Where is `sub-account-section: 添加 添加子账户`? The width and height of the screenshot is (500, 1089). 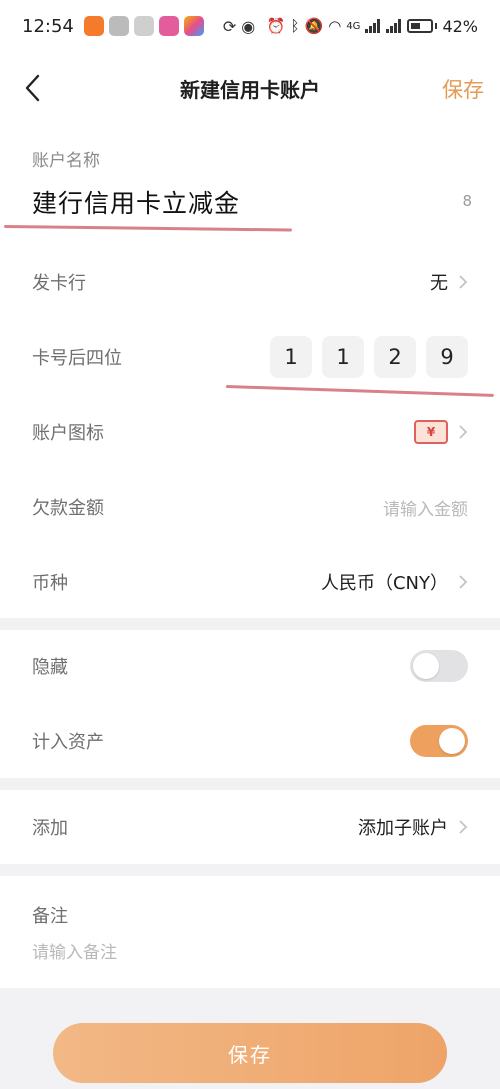
sub-account-section: 添加 添加子账户 is located at coordinates (250, 827).